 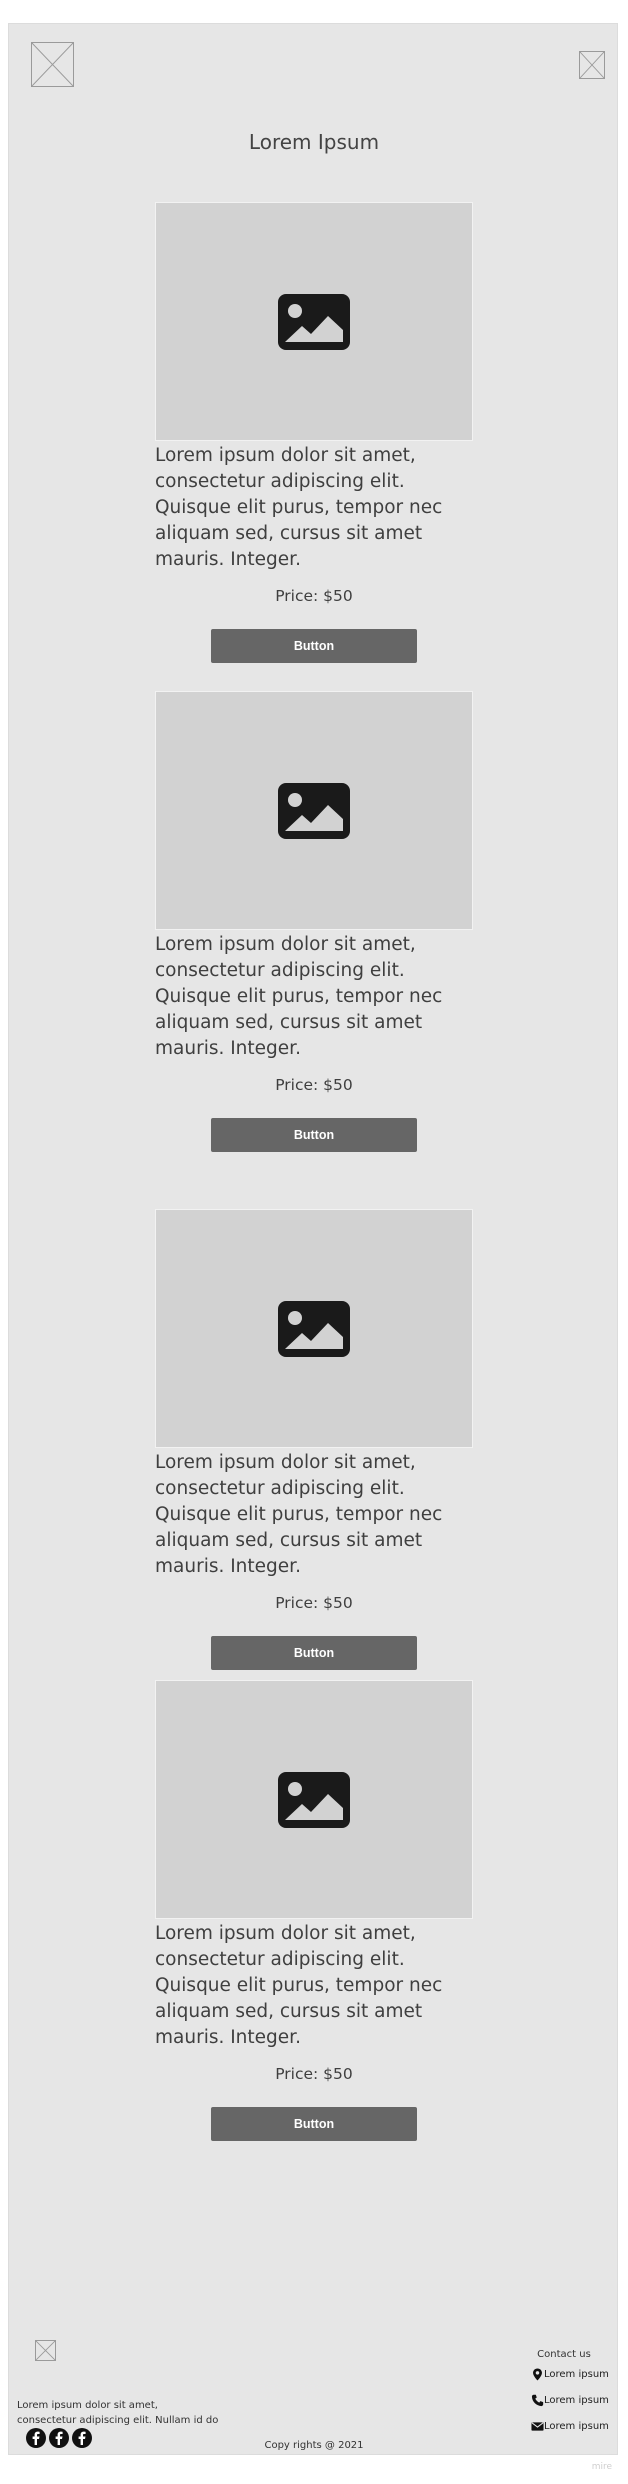 What do you see at coordinates (314, 2445) in the screenshot?
I see `copyright-text: Copy rights @ 2021` at bounding box center [314, 2445].